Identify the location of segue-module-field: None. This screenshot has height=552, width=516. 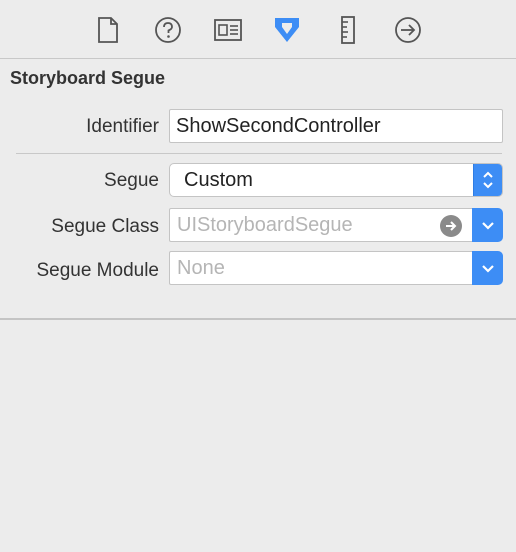
(320, 268).